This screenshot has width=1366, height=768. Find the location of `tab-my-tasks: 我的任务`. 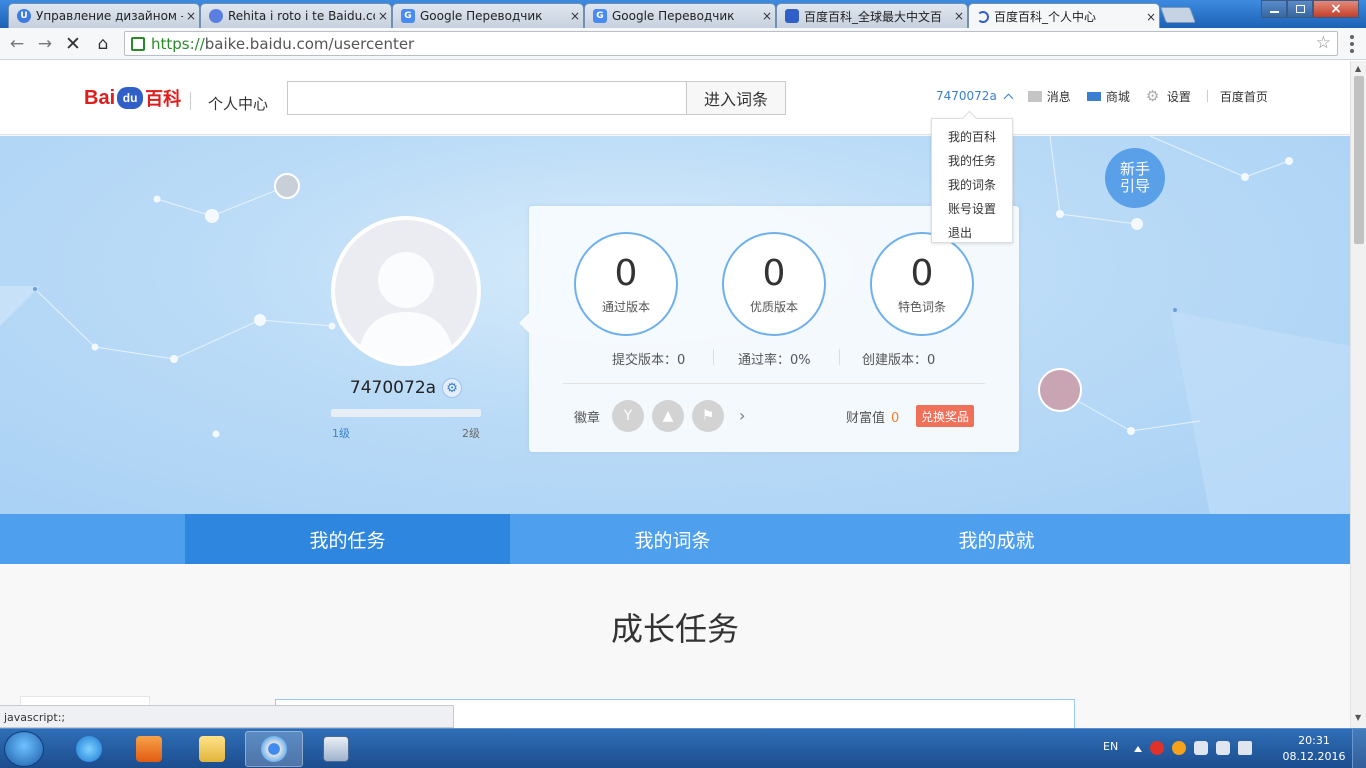

tab-my-tasks: 我的任务 is located at coordinates (347, 539).